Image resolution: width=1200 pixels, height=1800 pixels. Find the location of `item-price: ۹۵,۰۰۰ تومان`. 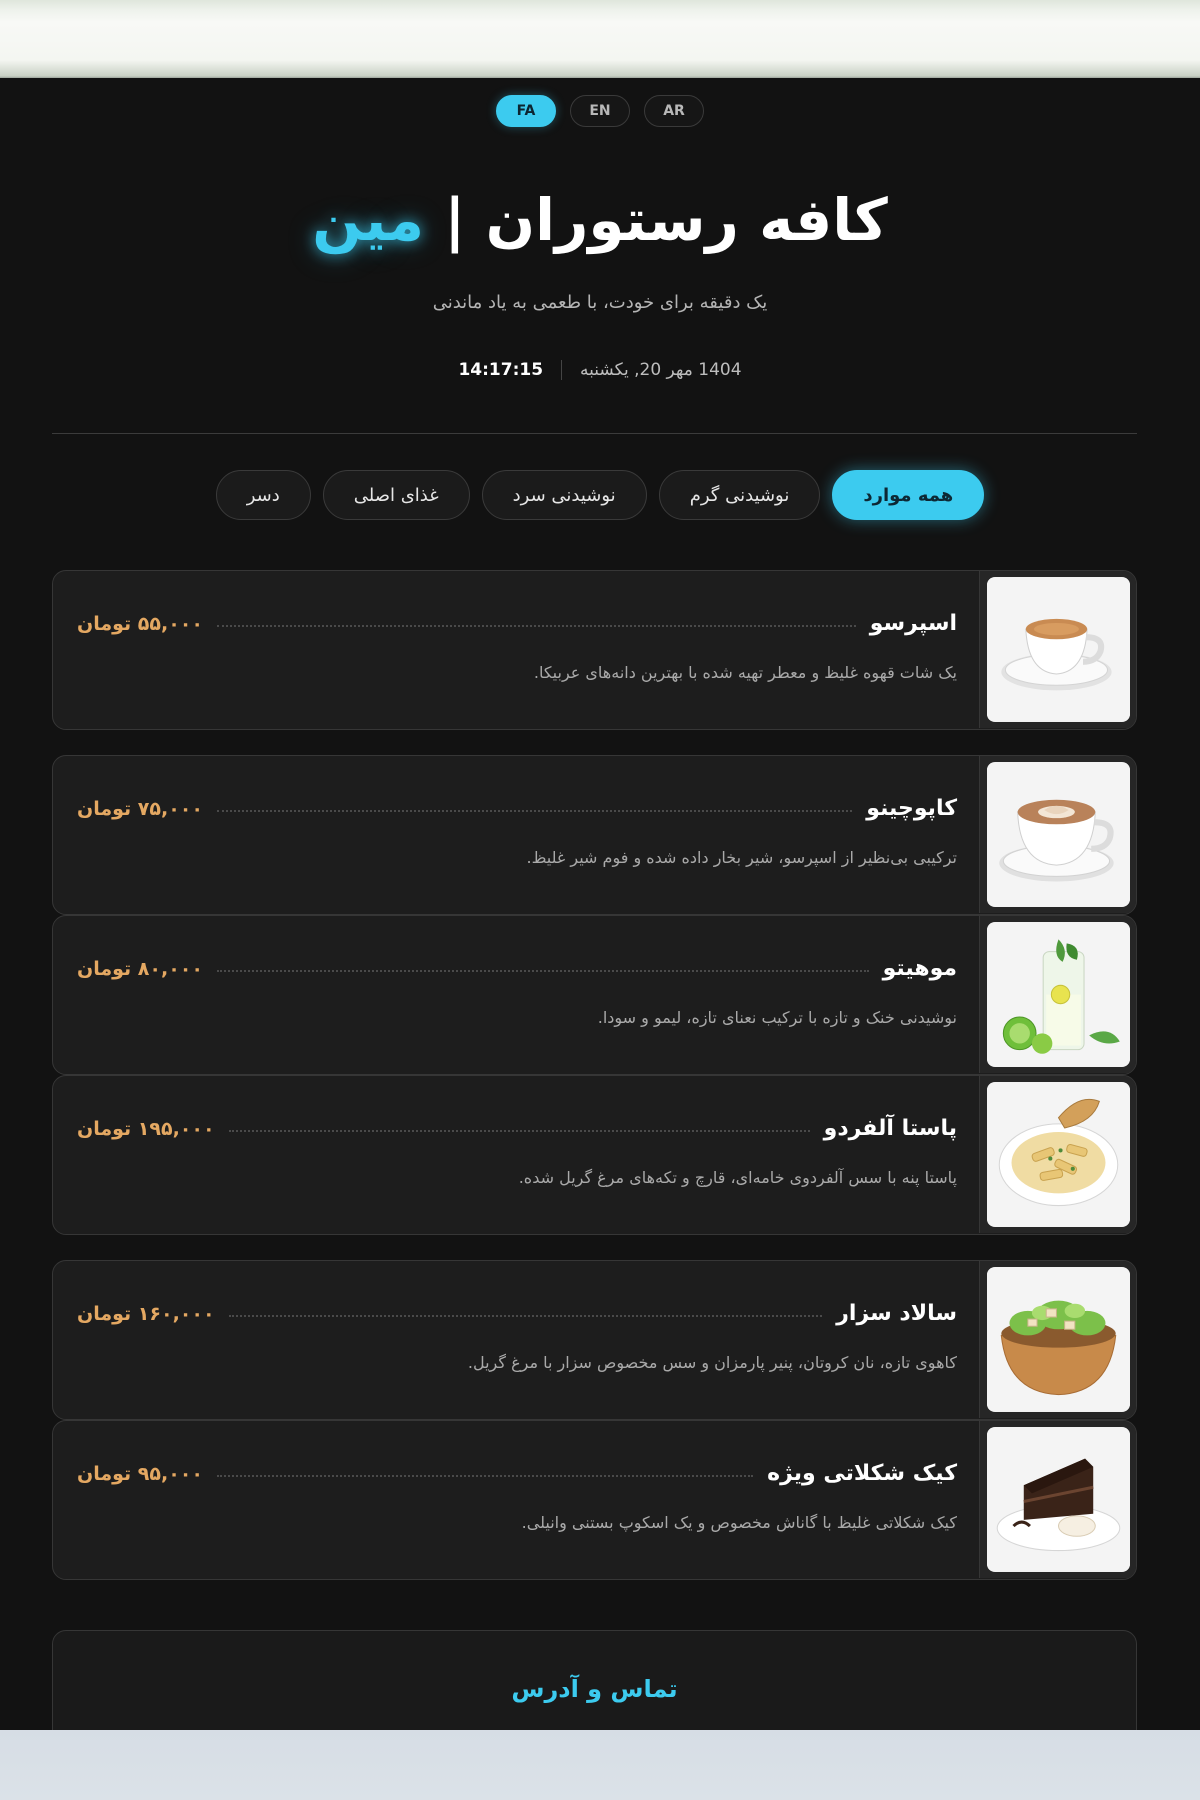

item-price: ۹۵,۰۰۰ تومان is located at coordinates (140, 1473).